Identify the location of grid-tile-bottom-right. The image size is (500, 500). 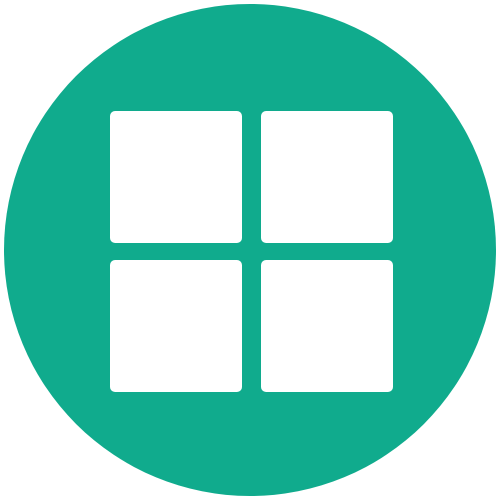
(327, 326).